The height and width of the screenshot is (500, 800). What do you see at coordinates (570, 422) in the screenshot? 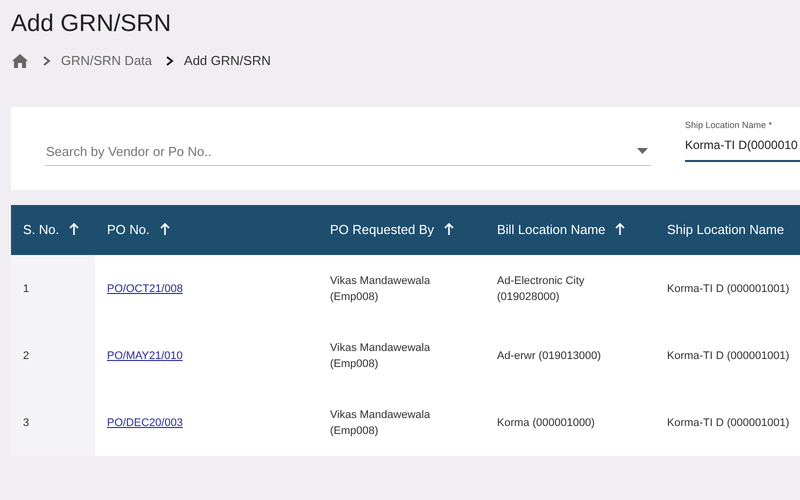
I see `table-cell: Korma (000001000)` at bounding box center [570, 422].